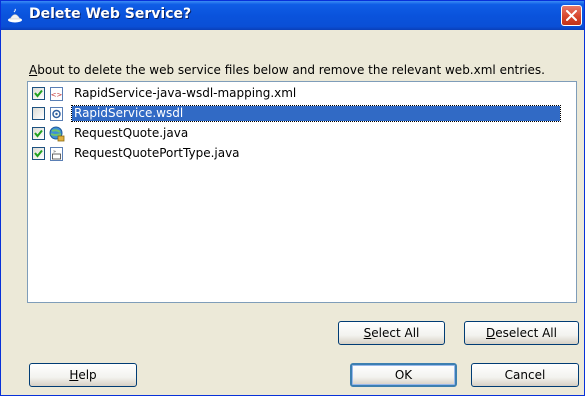 The width and height of the screenshot is (585, 402). I want to click on java-interface-icon: », so click(56, 154).